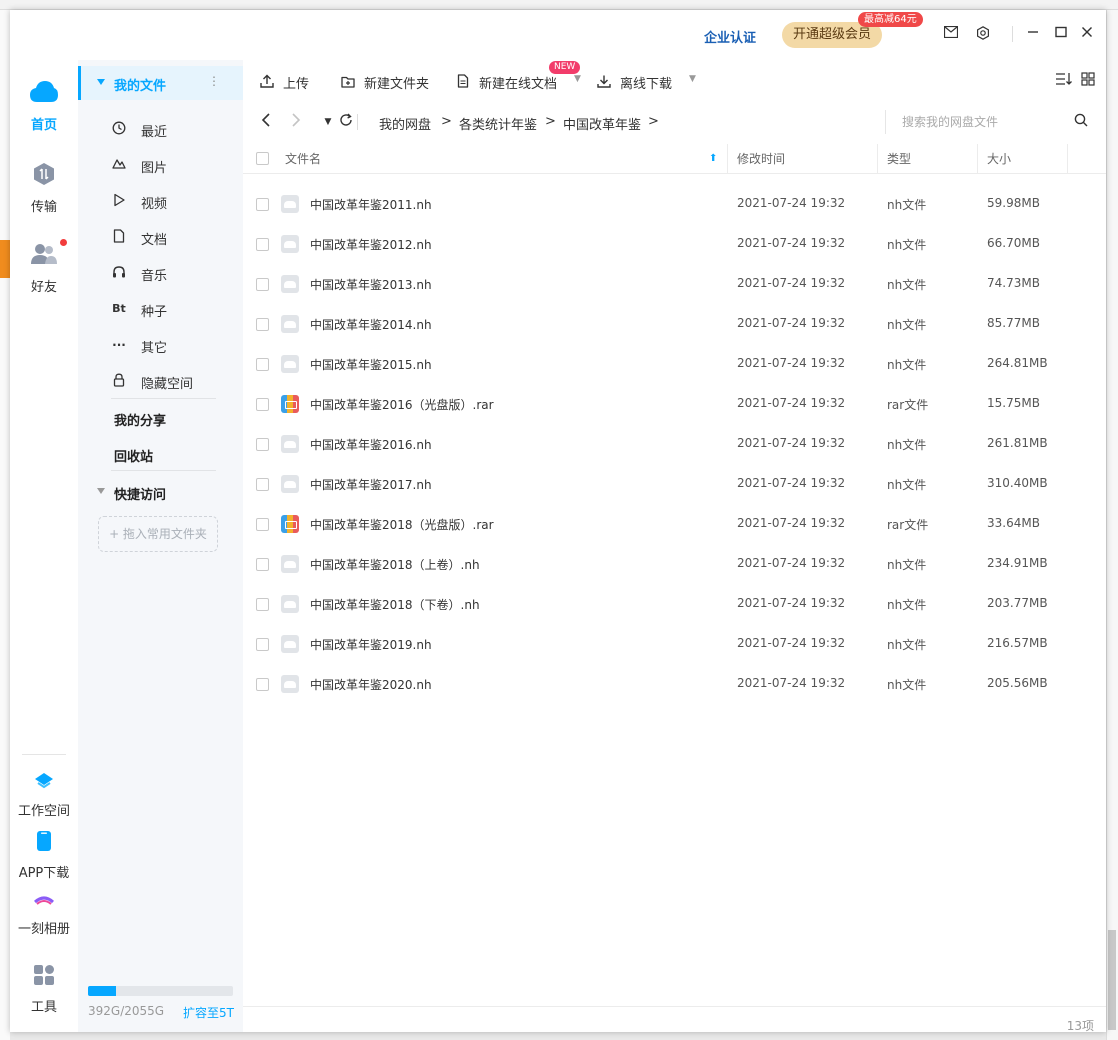 Image resolution: width=1118 pixels, height=1040 pixels. What do you see at coordinates (371, 244) in the screenshot?
I see `file-name: 中国改革年鉴2012.nh` at bounding box center [371, 244].